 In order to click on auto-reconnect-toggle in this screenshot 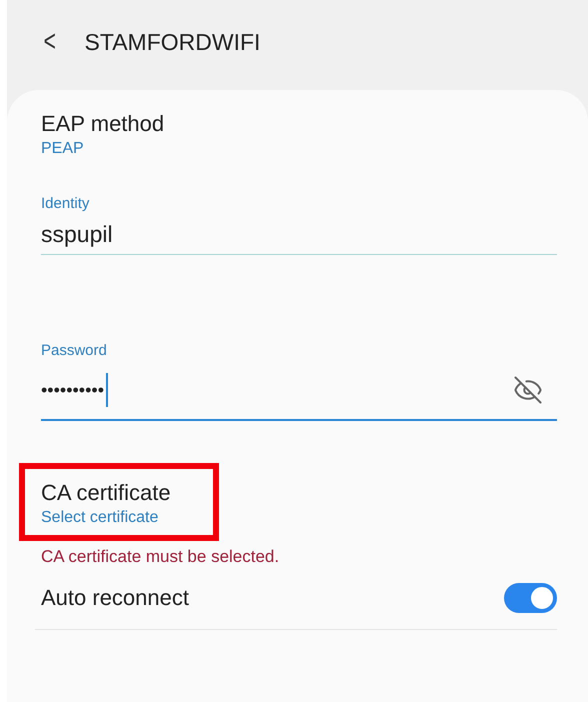, I will do `click(530, 598)`.